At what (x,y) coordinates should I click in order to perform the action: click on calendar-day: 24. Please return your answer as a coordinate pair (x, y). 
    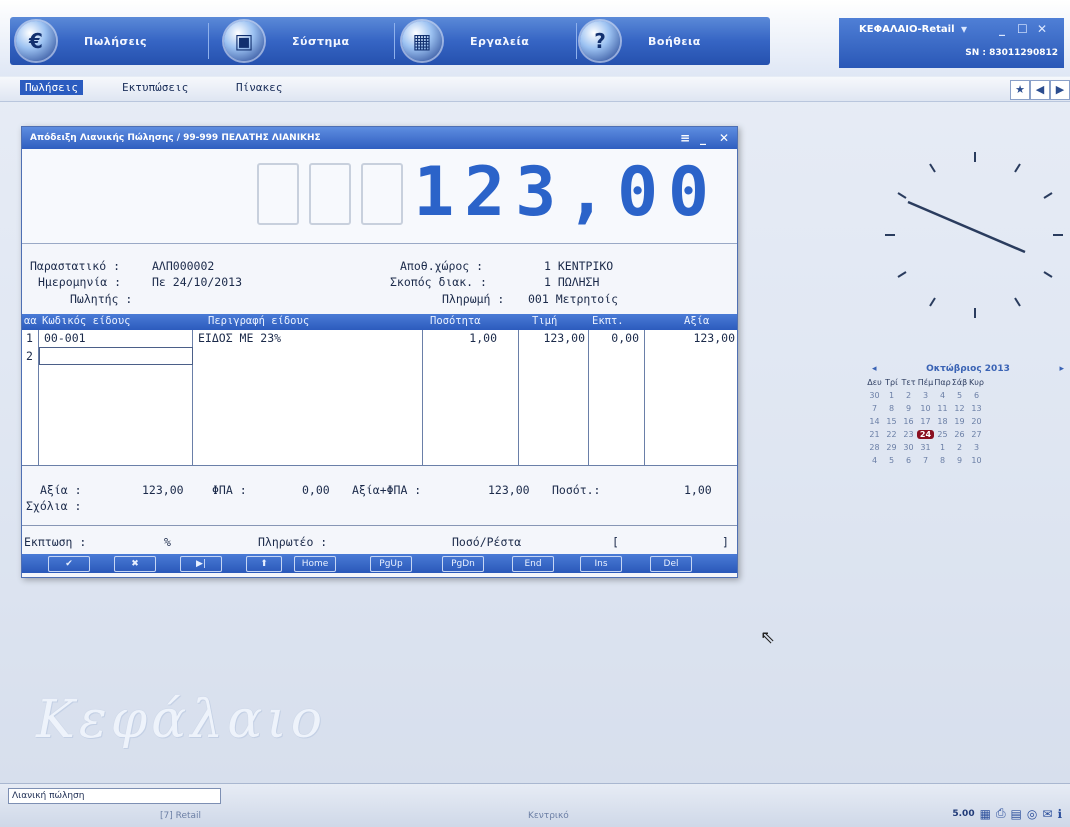
    Looking at the image, I should click on (925, 434).